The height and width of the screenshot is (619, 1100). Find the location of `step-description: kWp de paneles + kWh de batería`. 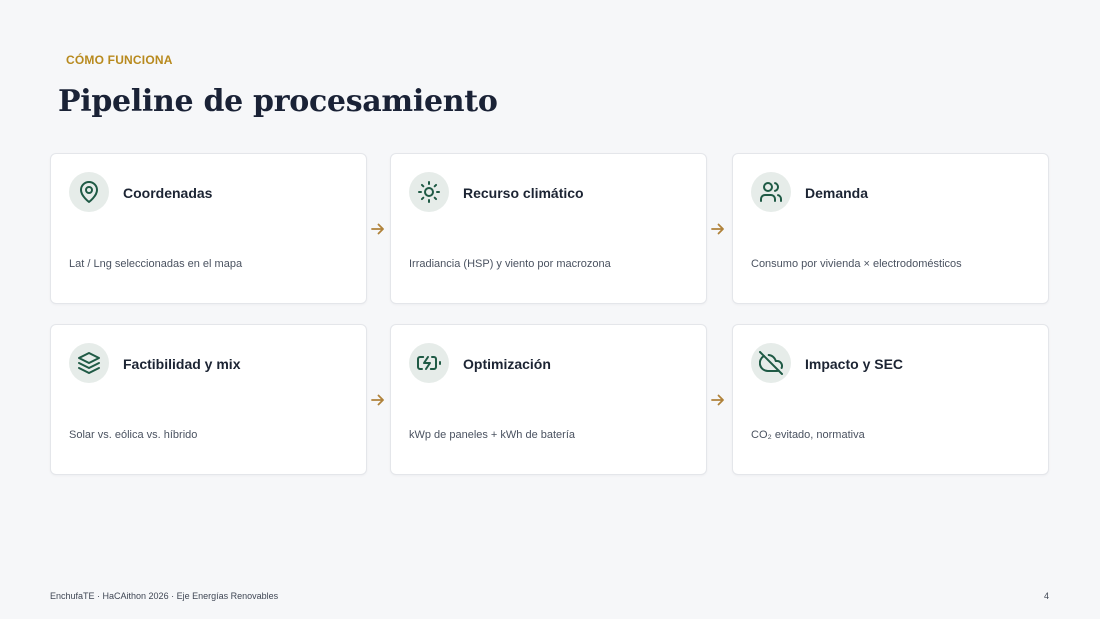

step-description: kWp de paneles + kWh de batería is located at coordinates (492, 435).